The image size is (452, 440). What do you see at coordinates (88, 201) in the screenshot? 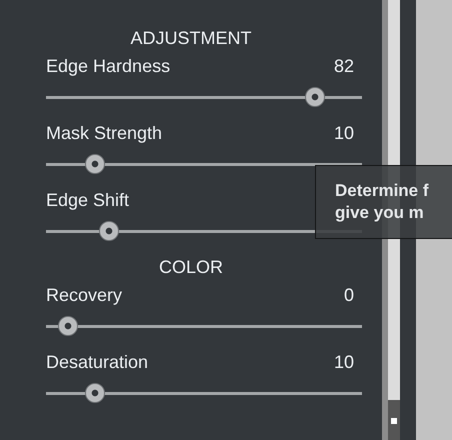
I see `slider-label: Edge Shift` at bounding box center [88, 201].